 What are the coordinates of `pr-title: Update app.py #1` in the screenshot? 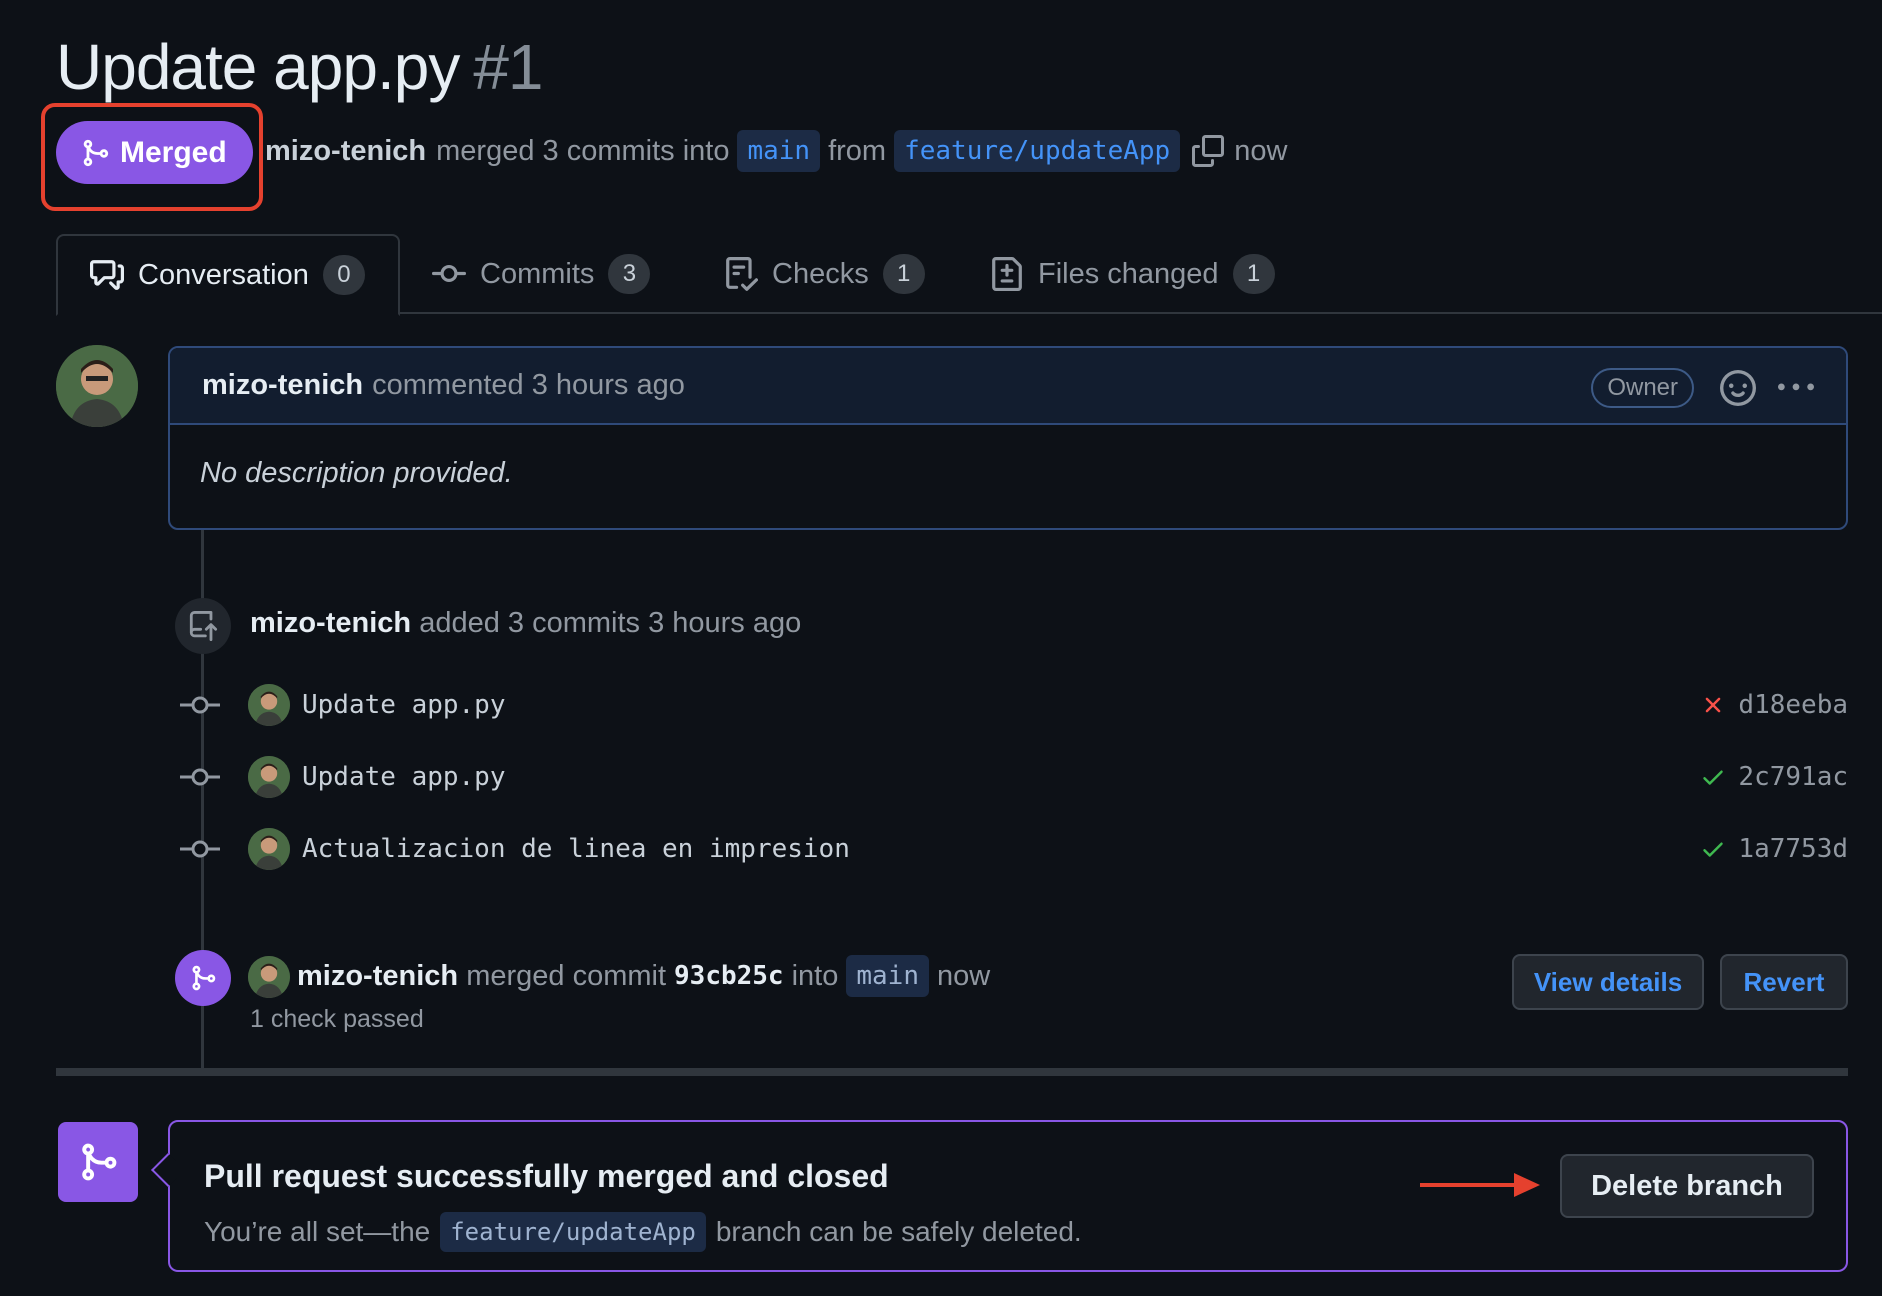 It's located at (300, 67).